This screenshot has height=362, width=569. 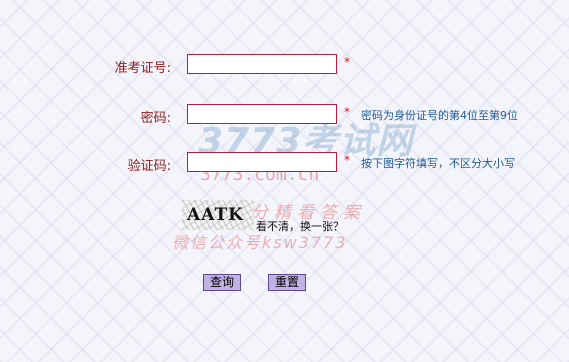 What do you see at coordinates (439, 115) in the screenshot?
I see `password-hint: 密码为身份证号的第4位至第9位` at bounding box center [439, 115].